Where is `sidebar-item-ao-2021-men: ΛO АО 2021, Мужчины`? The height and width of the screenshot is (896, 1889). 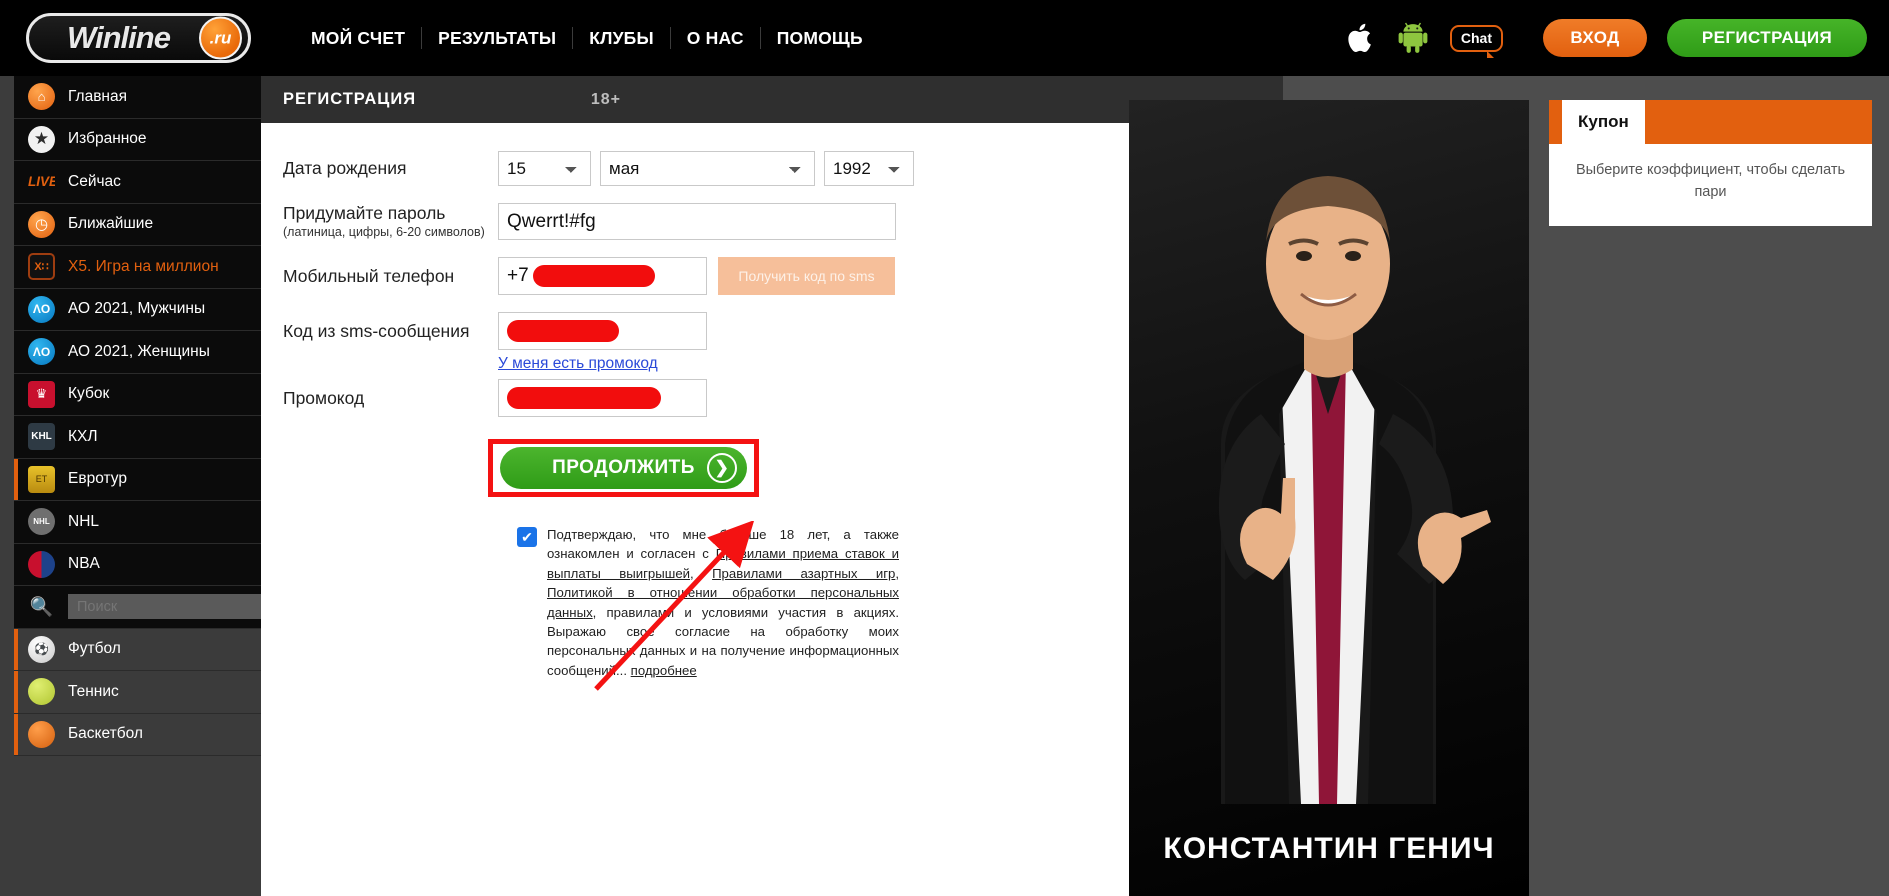
sidebar-item-ao-2021-men: ΛO АО 2021, Мужчины is located at coordinates (137, 309).